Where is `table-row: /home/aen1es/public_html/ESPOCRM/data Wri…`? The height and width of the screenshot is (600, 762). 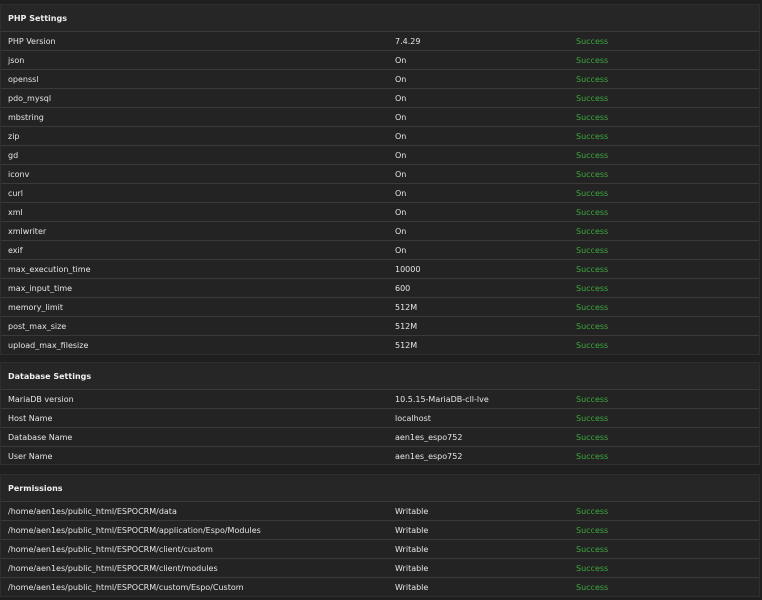
table-row: /home/aen1es/public_html/ESPOCRM/data Wri… is located at coordinates (380, 511).